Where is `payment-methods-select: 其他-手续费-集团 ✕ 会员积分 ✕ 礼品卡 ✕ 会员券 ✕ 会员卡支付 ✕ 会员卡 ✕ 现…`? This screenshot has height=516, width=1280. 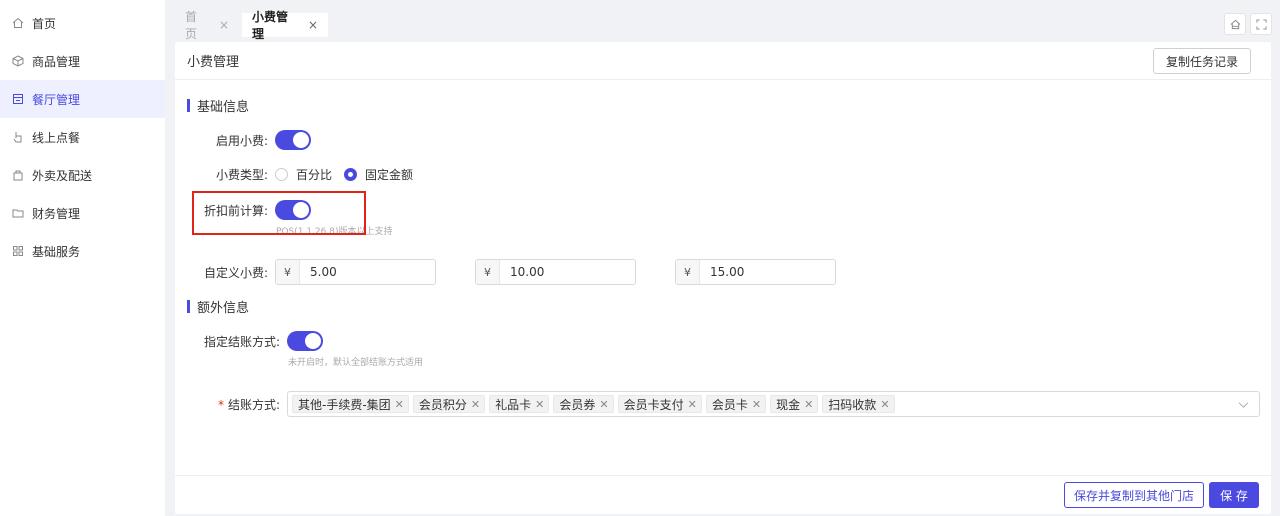
payment-methods-select: 其他-手续费-集团 ✕ 会员积分 ✕ 礼品卡 ✕ 会员券 ✕ 会员卡支付 ✕ 会员卡 ✕ 现… is located at coordinates (773, 404).